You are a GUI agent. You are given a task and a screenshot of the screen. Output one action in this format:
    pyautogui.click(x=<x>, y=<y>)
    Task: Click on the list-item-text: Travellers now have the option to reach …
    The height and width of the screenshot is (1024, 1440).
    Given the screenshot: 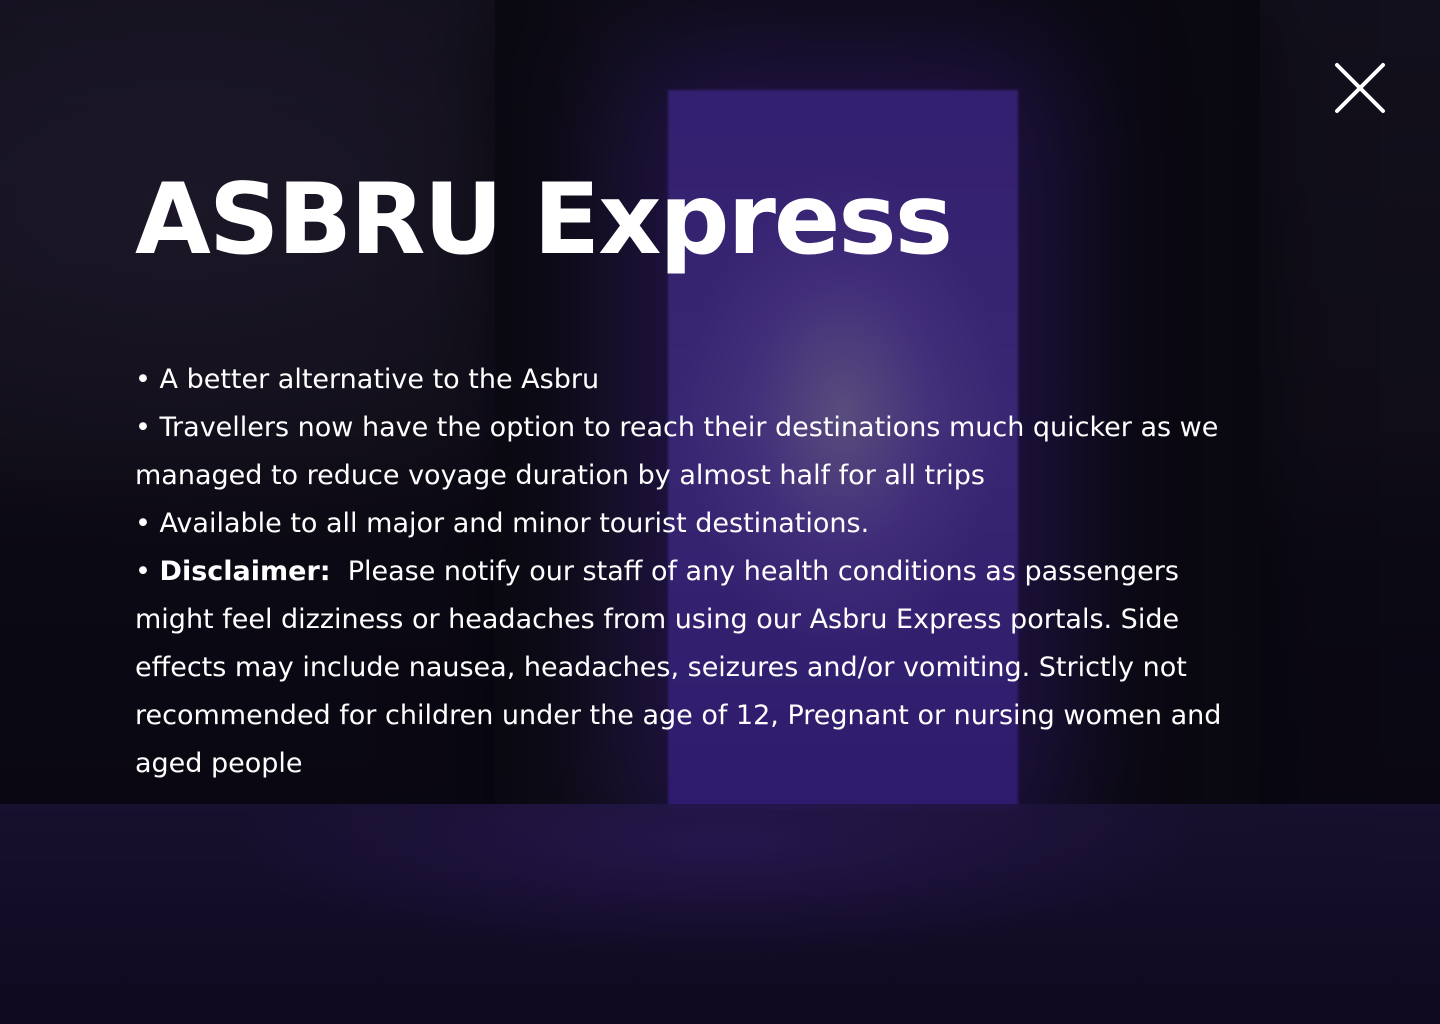 What is the action you would take?
    pyautogui.click(x=677, y=451)
    